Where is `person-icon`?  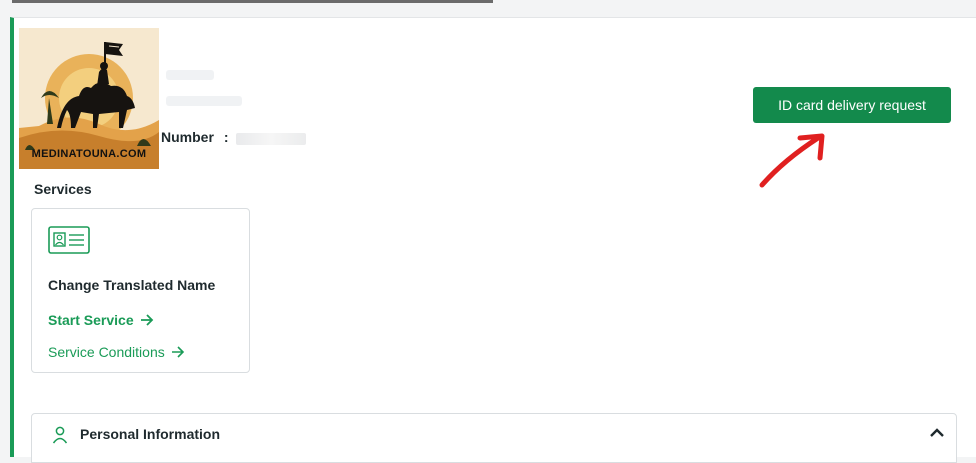 person-icon is located at coordinates (60, 435).